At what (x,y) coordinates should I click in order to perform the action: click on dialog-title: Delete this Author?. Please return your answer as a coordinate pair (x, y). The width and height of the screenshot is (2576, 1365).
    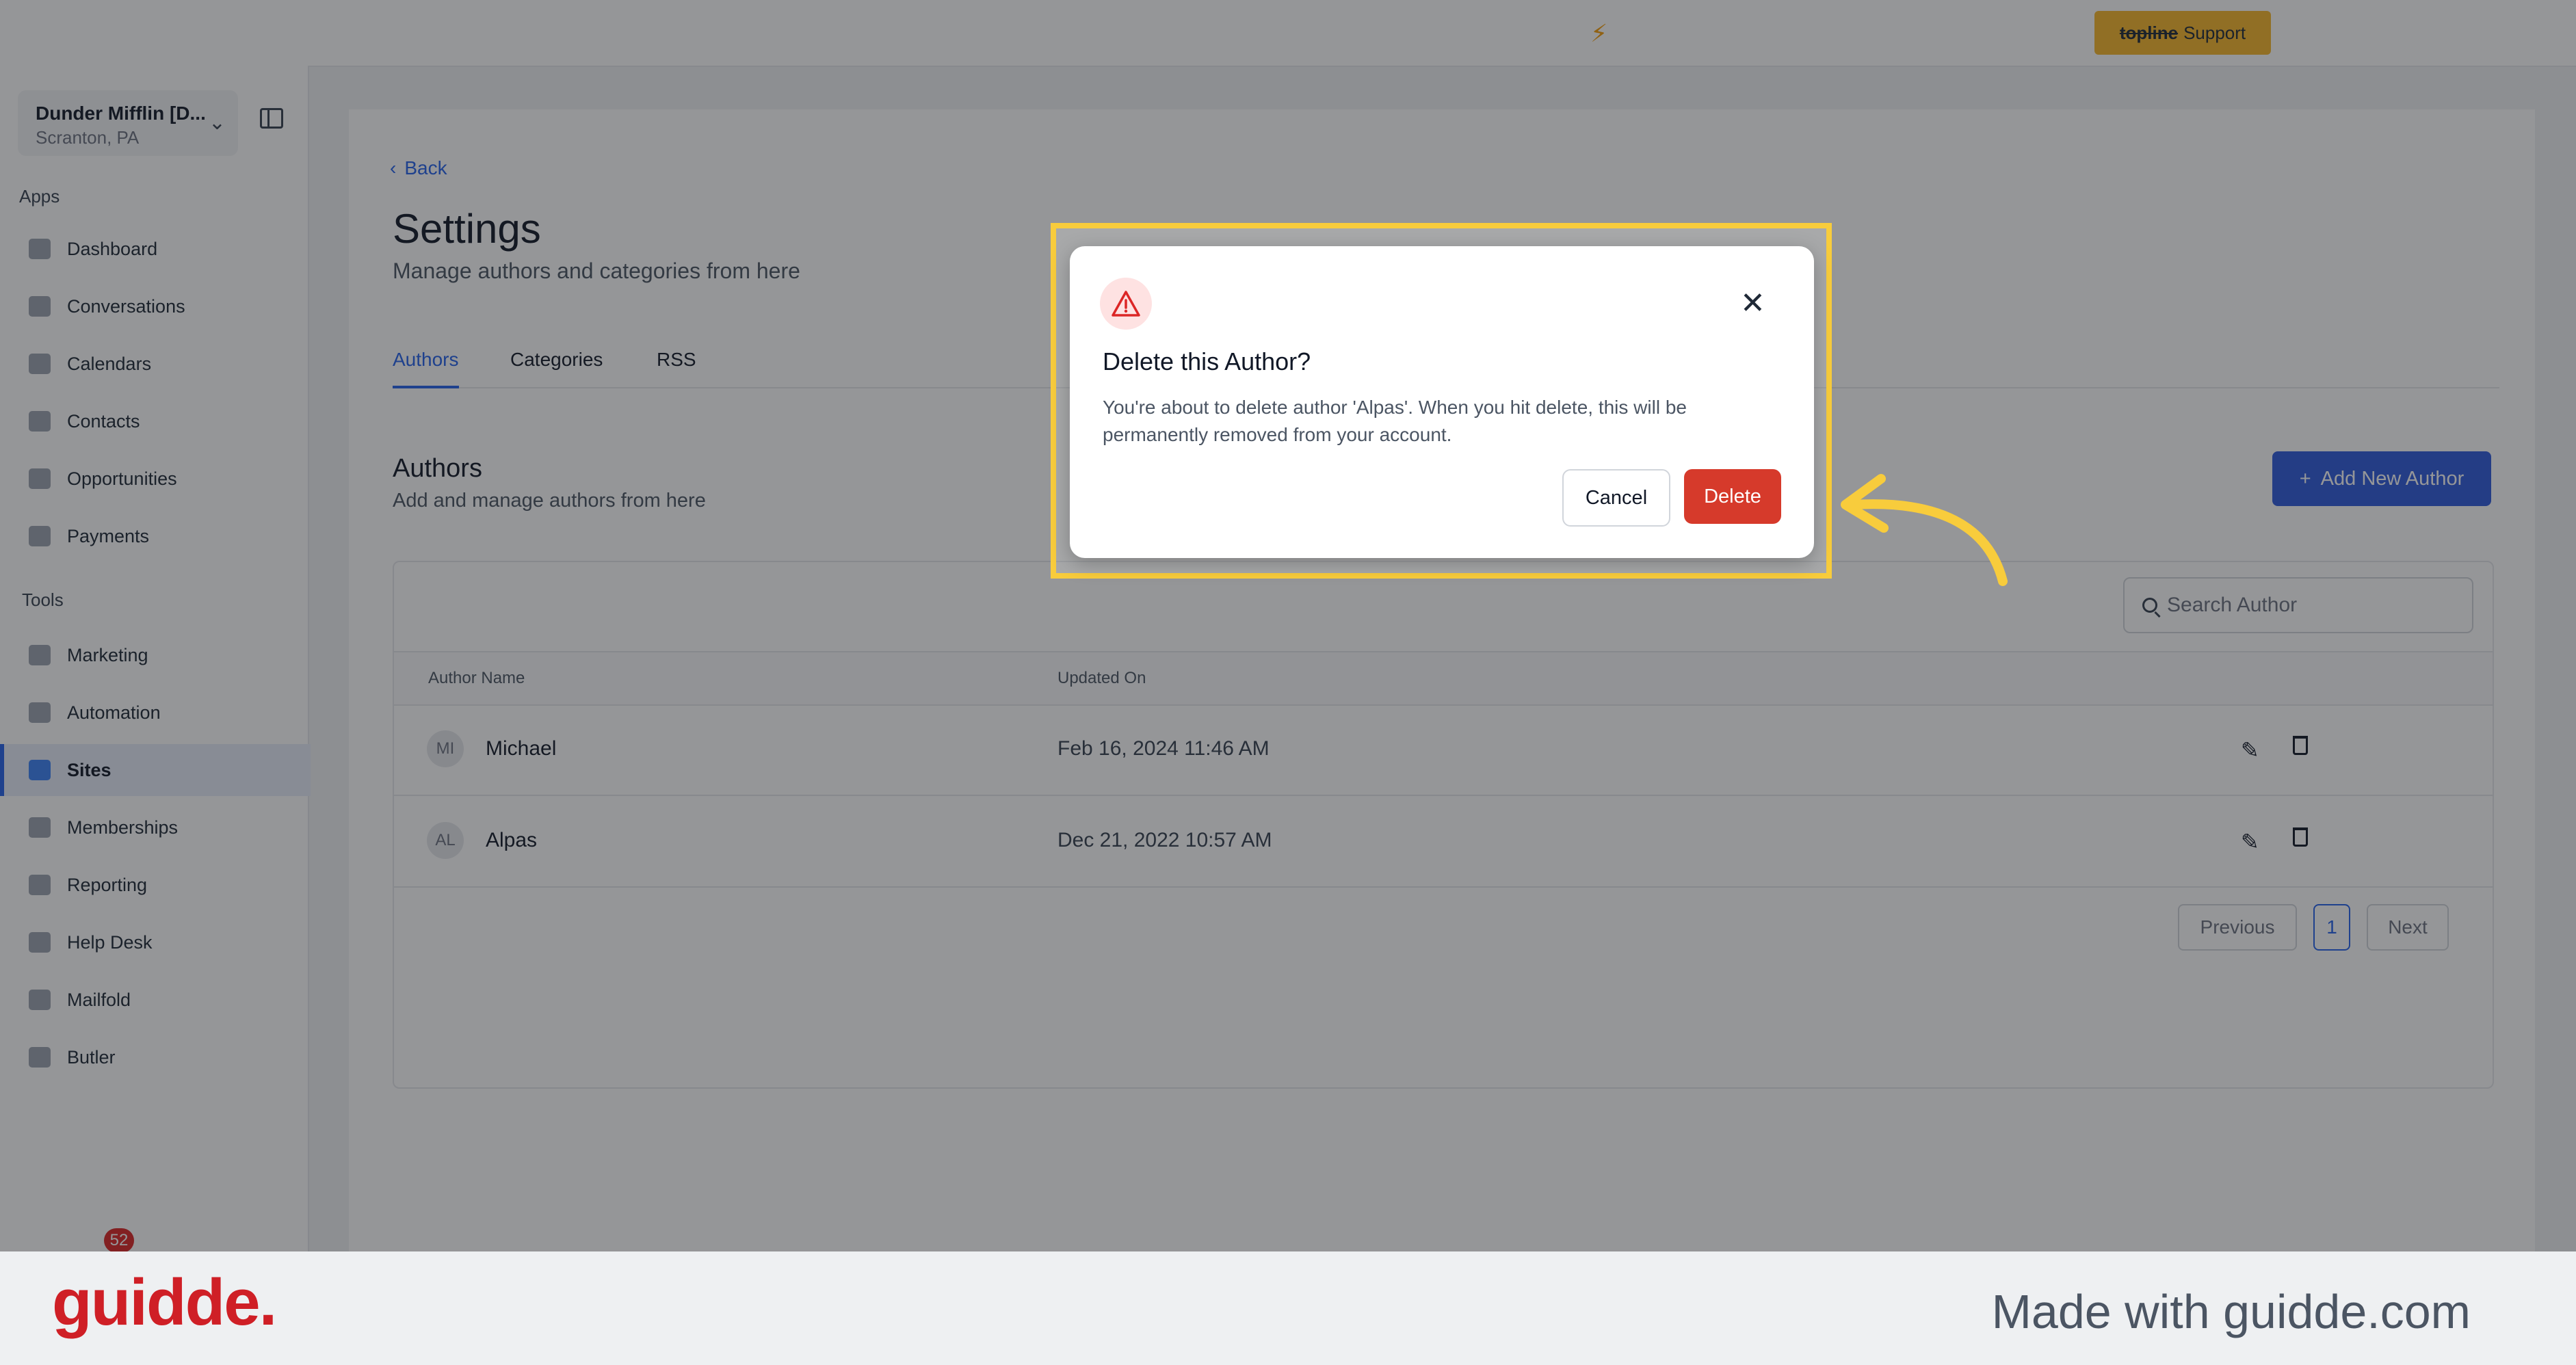
    Looking at the image, I should click on (1207, 361).